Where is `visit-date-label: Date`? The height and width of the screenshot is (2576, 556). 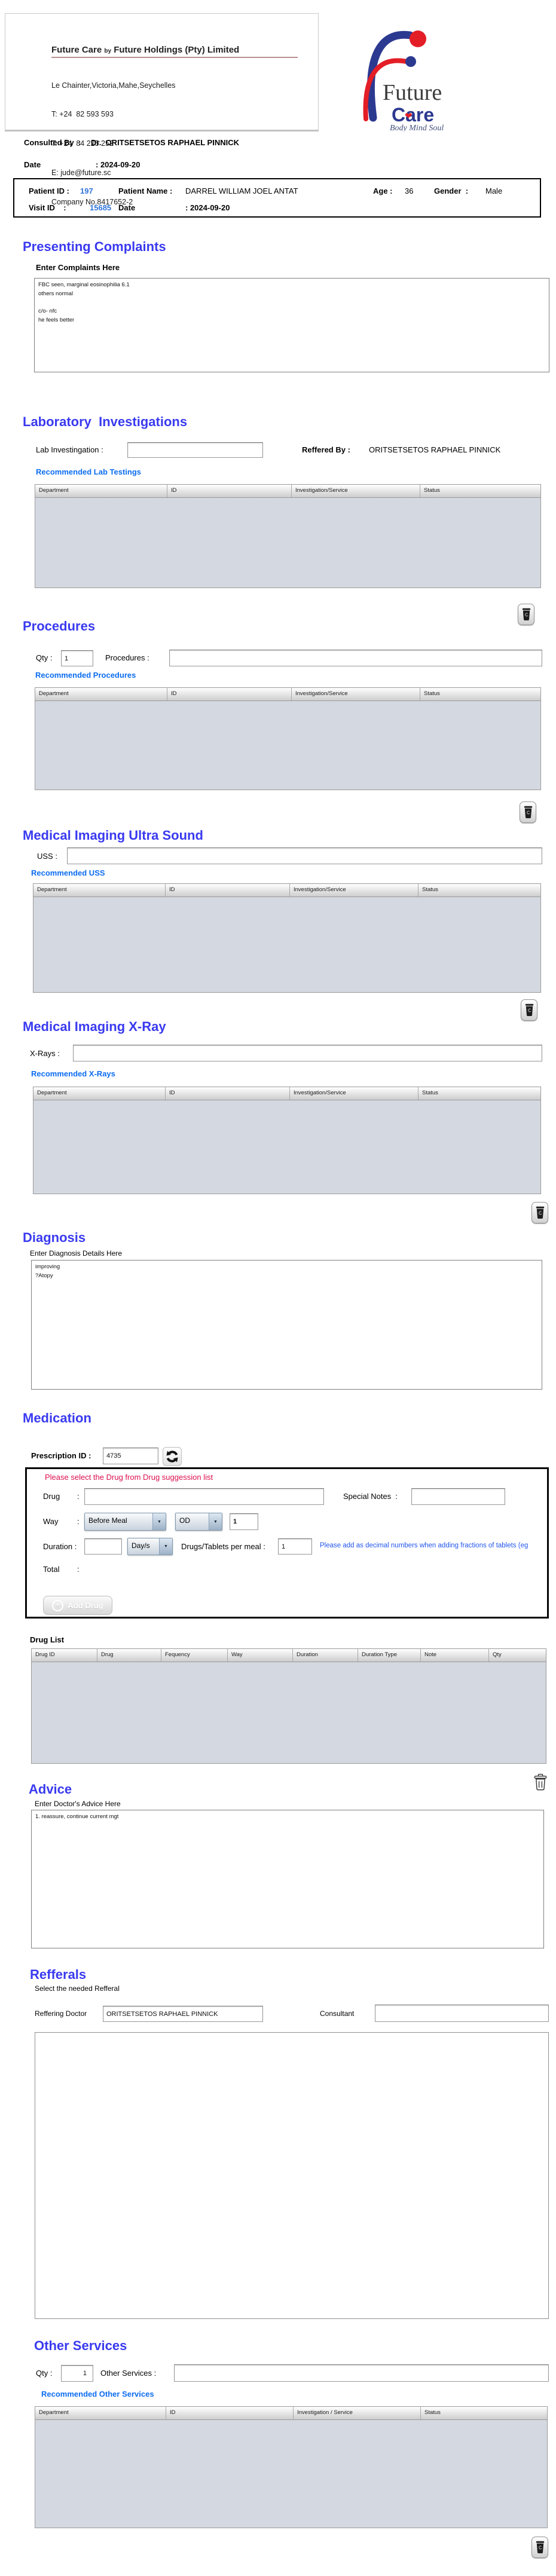 visit-date-label: Date is located at coordinates (127, 207).